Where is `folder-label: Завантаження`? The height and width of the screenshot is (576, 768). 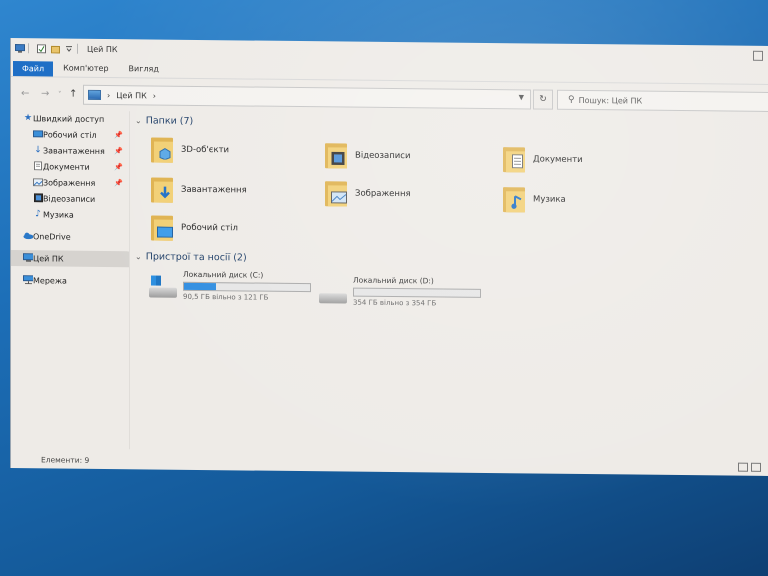 folder-label: Завантаження is located at coordinates (214, 190).